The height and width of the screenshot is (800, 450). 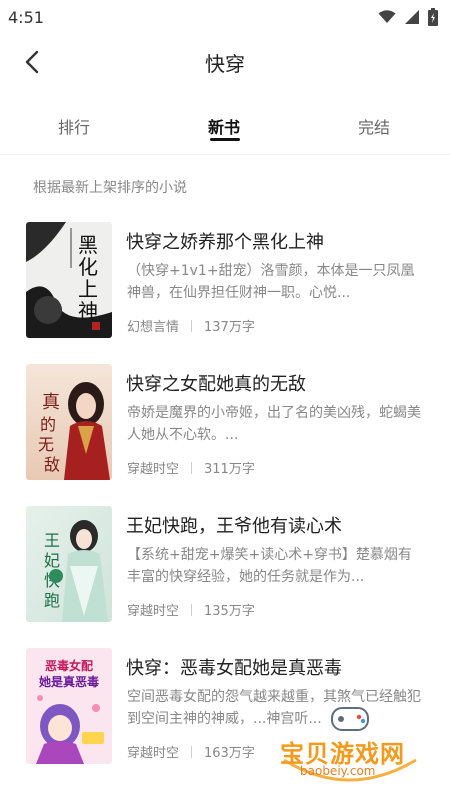 I want to click on svg-text: 跑, so click(x=52, y=600).